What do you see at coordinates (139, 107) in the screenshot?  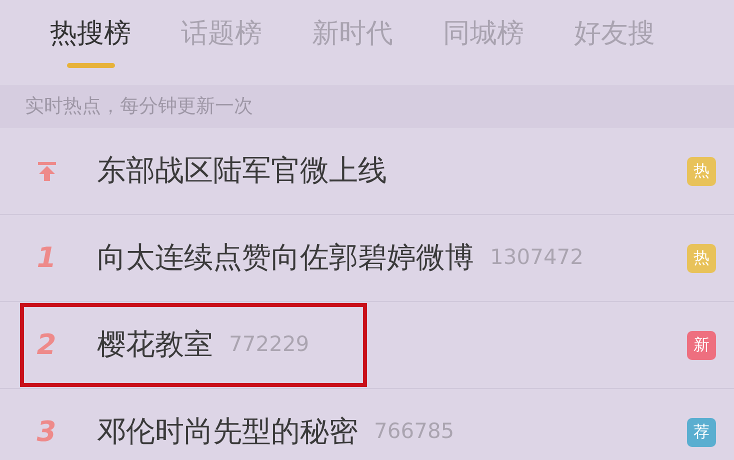 I see `subtitle: 实时热点，每分钟更新一次` at bounding box center [139, 107].